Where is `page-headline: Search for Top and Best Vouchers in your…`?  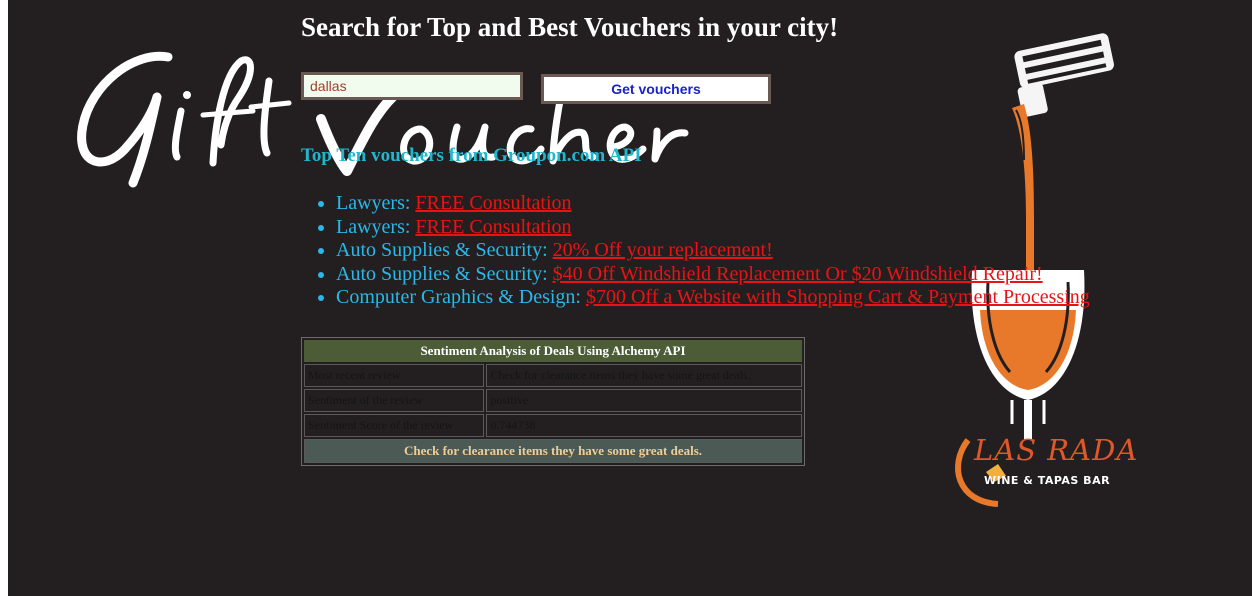
page-headline: Search for Top and Best Vouchers in your… is located at coordinates (570, 27).